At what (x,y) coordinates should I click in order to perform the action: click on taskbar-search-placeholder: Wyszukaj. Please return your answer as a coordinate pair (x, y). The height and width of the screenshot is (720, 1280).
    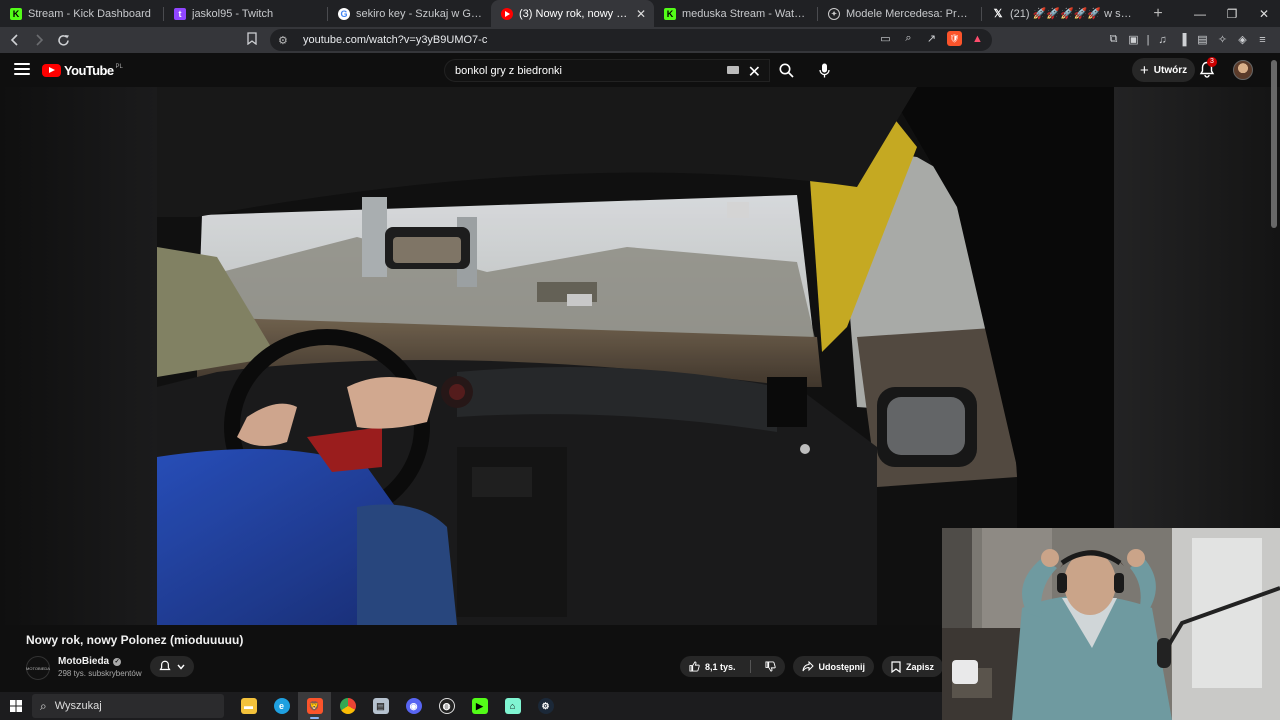
    Looking at the image, I should click on (78, 706).